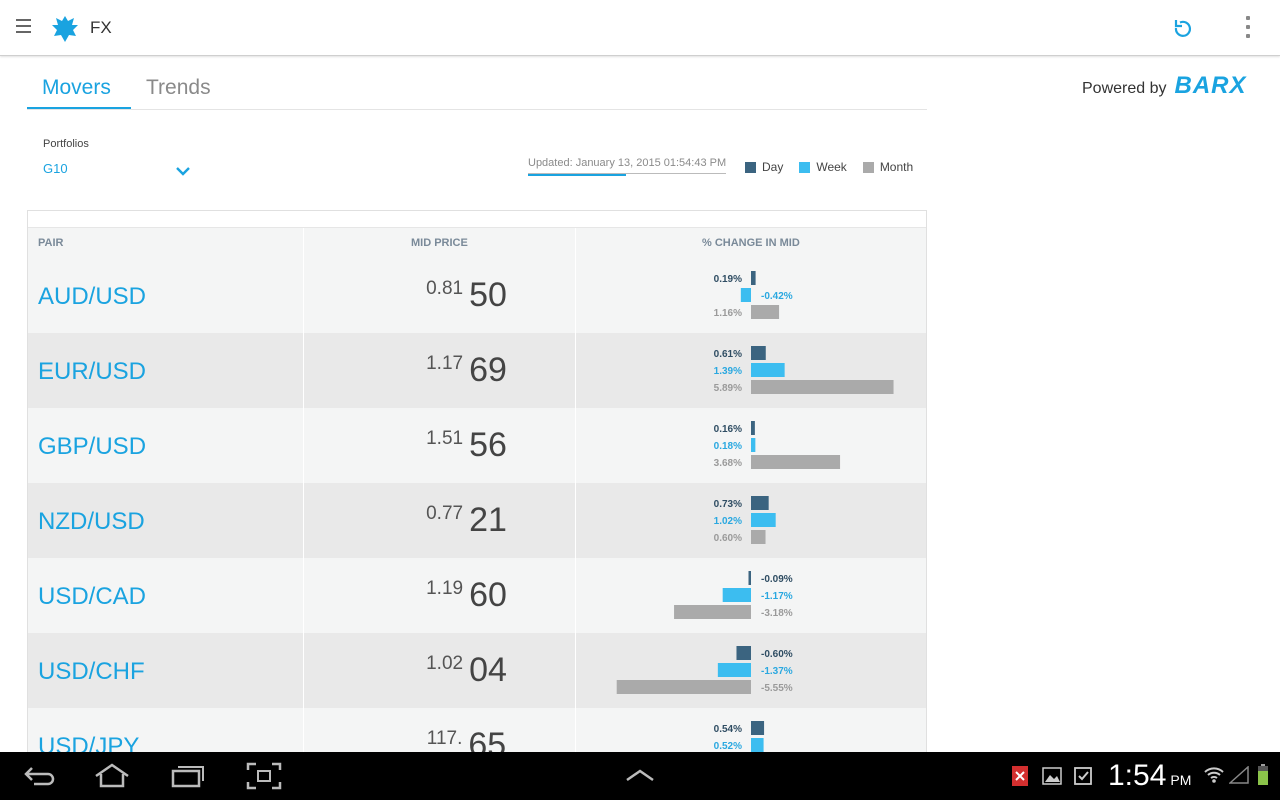 The image size is (1280, 800). Describe the element at coordinates (477, 243) in the screenshot. I see `table-header: PAIR MID PRICE % CHANGE IN MID` at that location.